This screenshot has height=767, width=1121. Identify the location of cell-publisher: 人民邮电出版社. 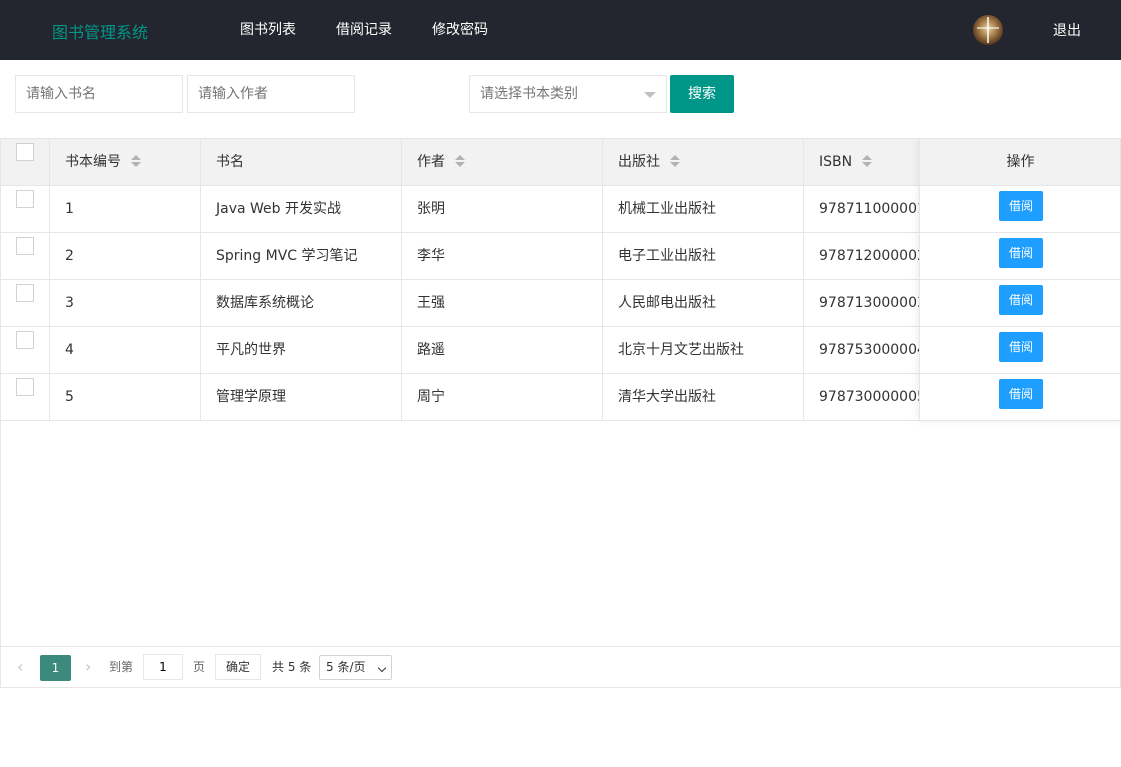
(703, 303).